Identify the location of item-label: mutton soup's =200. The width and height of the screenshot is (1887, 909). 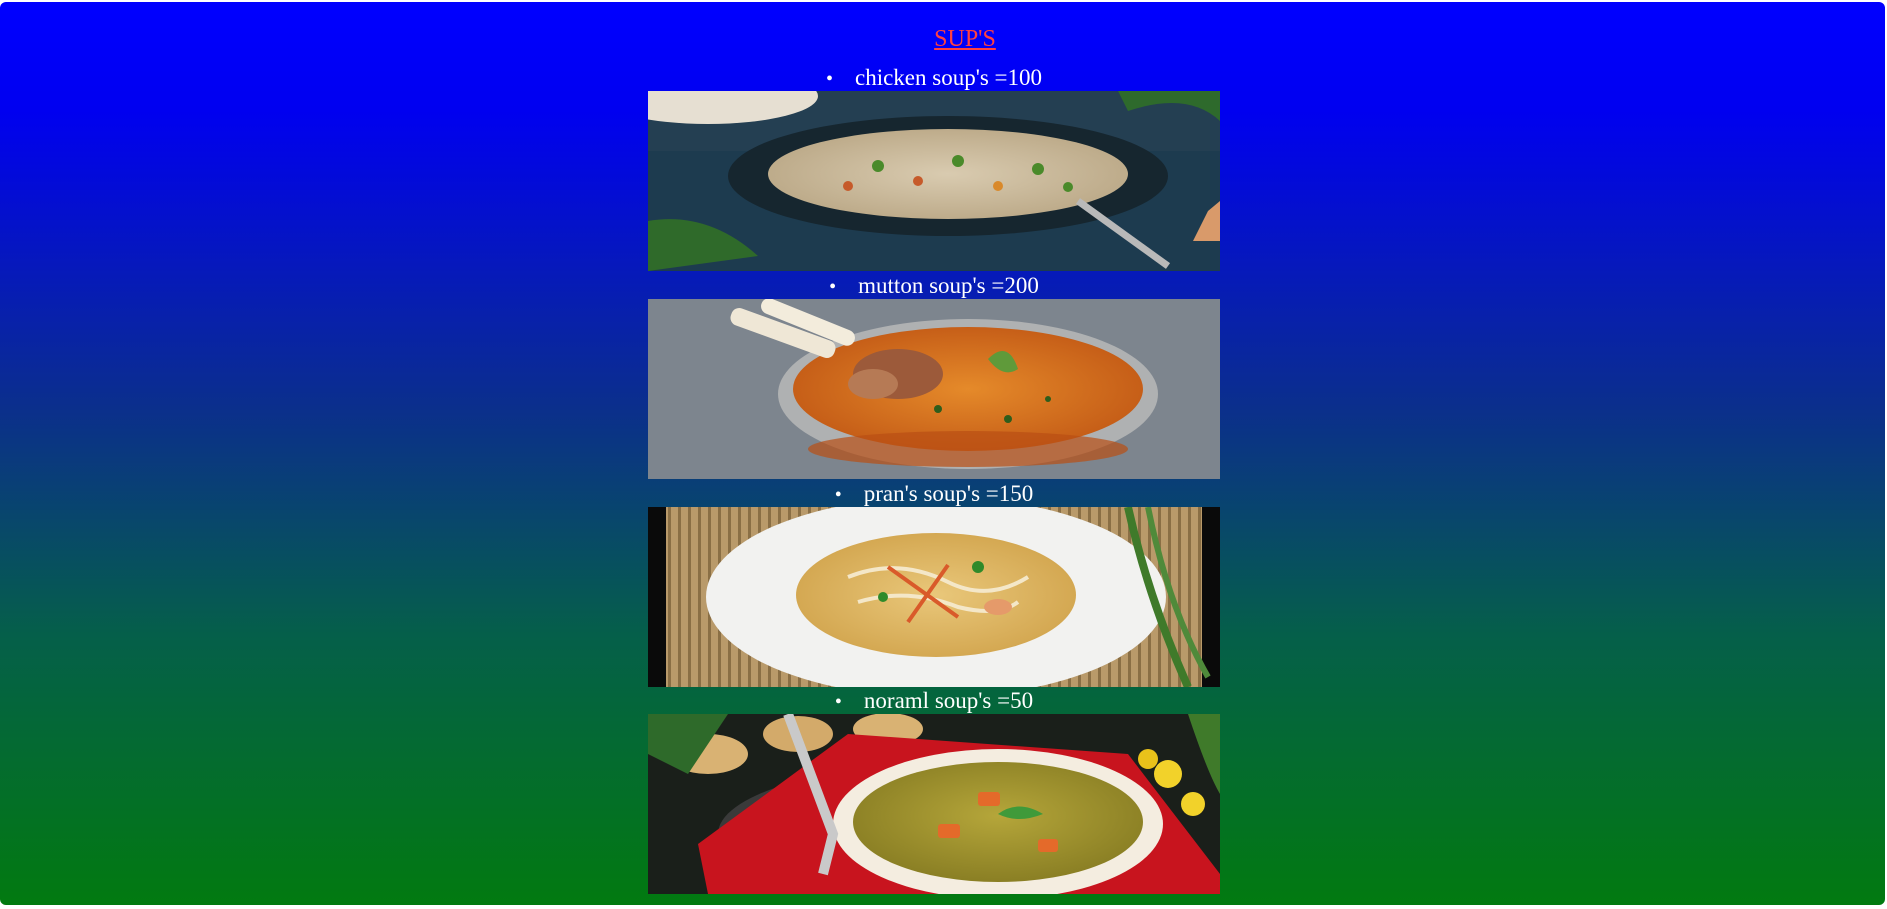
(948, 285).